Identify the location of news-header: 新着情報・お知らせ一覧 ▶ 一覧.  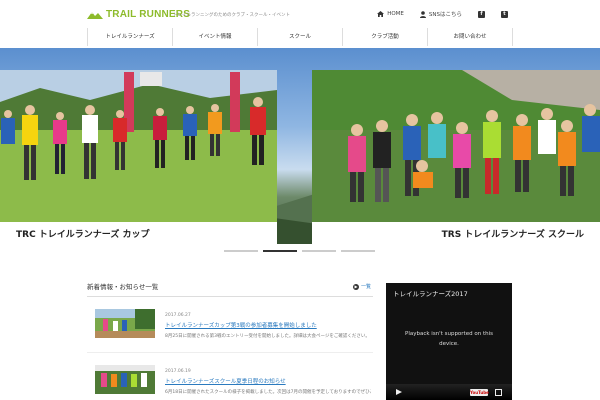
(230, 289).